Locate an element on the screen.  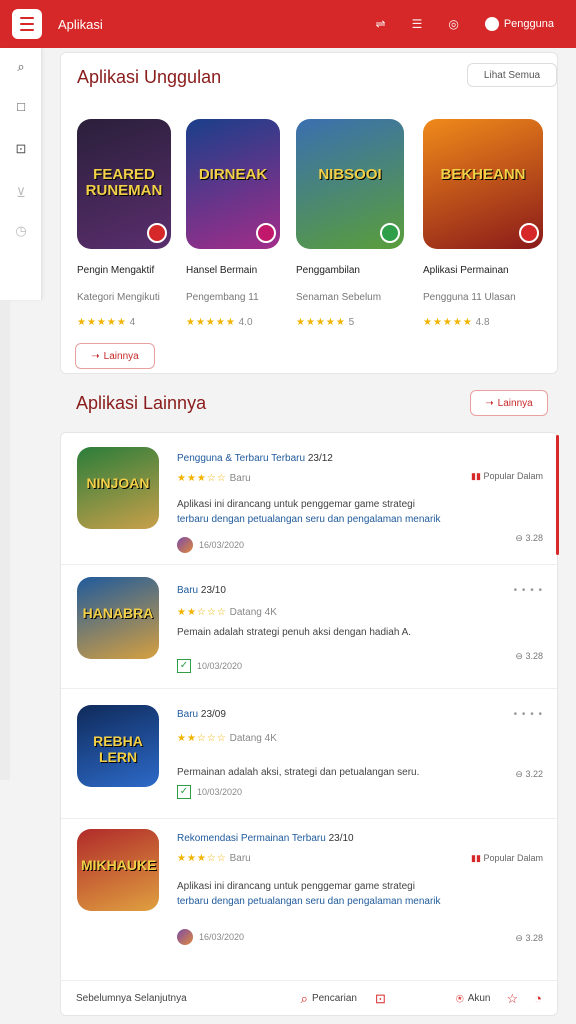
game-category: Pengguna 11 Ulasan is located at coordinates (469, 297).